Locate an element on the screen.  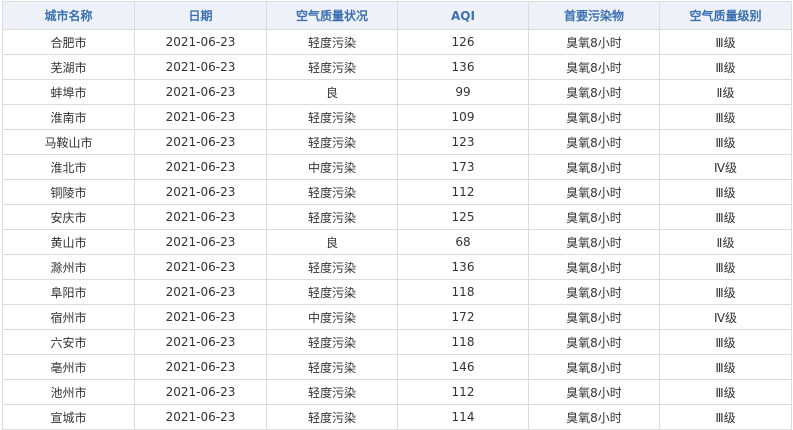
table-row: 六安市 2021-06-23 轻度污染 118 臭氧8小时 Ⅲ级 is located at coordinates (397, 342).